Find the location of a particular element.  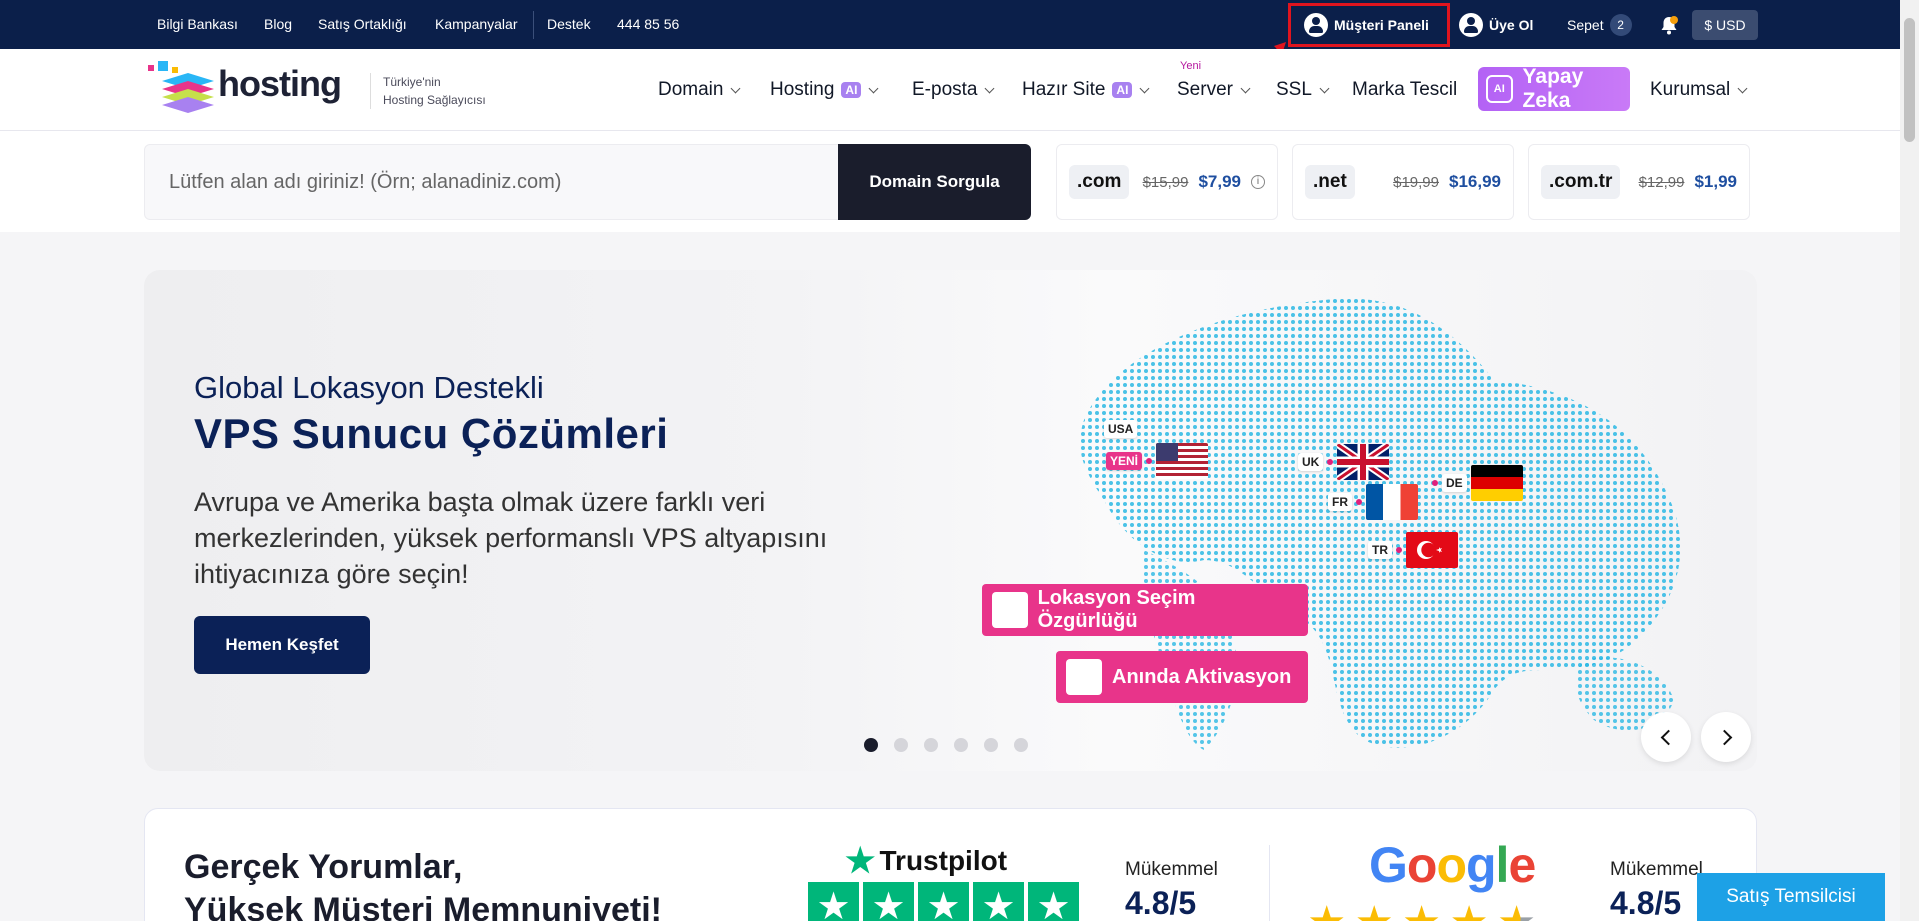

logo-text: hosting is located at coordinates (280, 84).